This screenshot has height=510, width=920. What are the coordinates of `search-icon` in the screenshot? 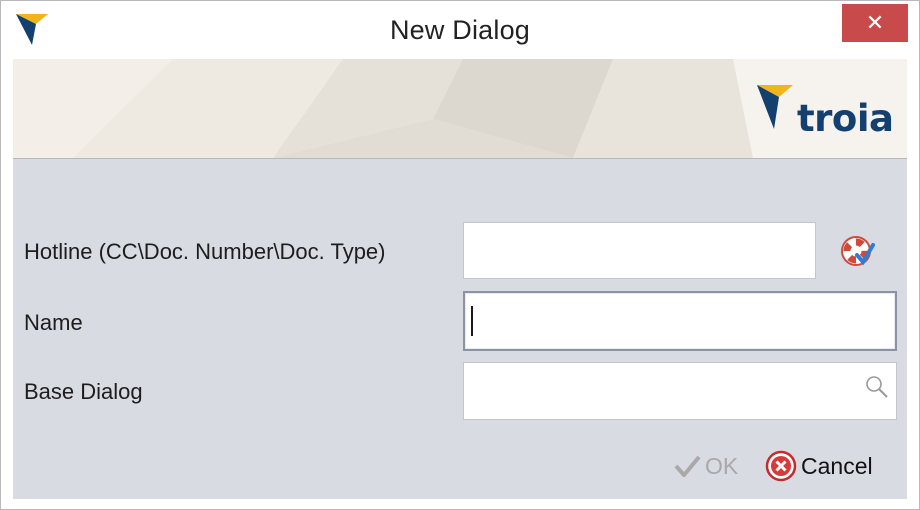 It's located at (877, 387).